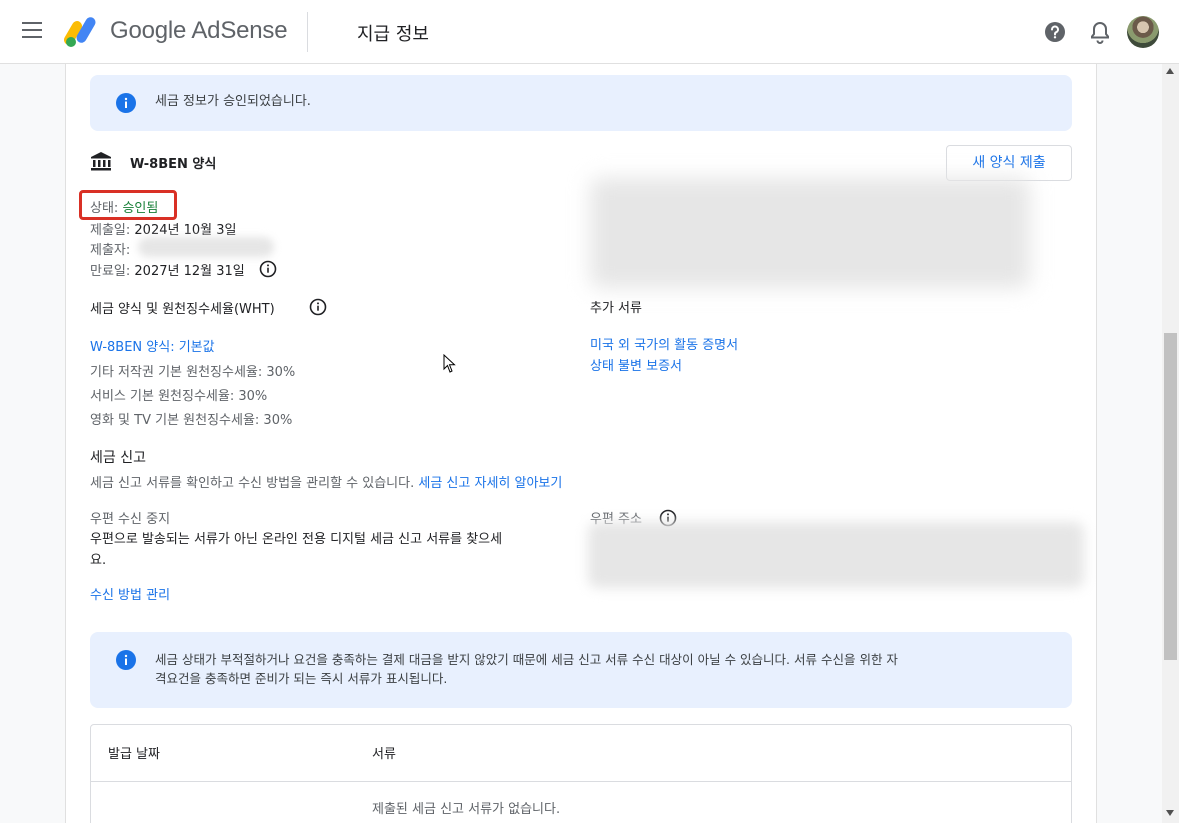  What do you see at coordinates (130, 519) in the screenshot?
I see `mail-stop-heading: 우편 수신 중지` at bounding box center [130, 519].